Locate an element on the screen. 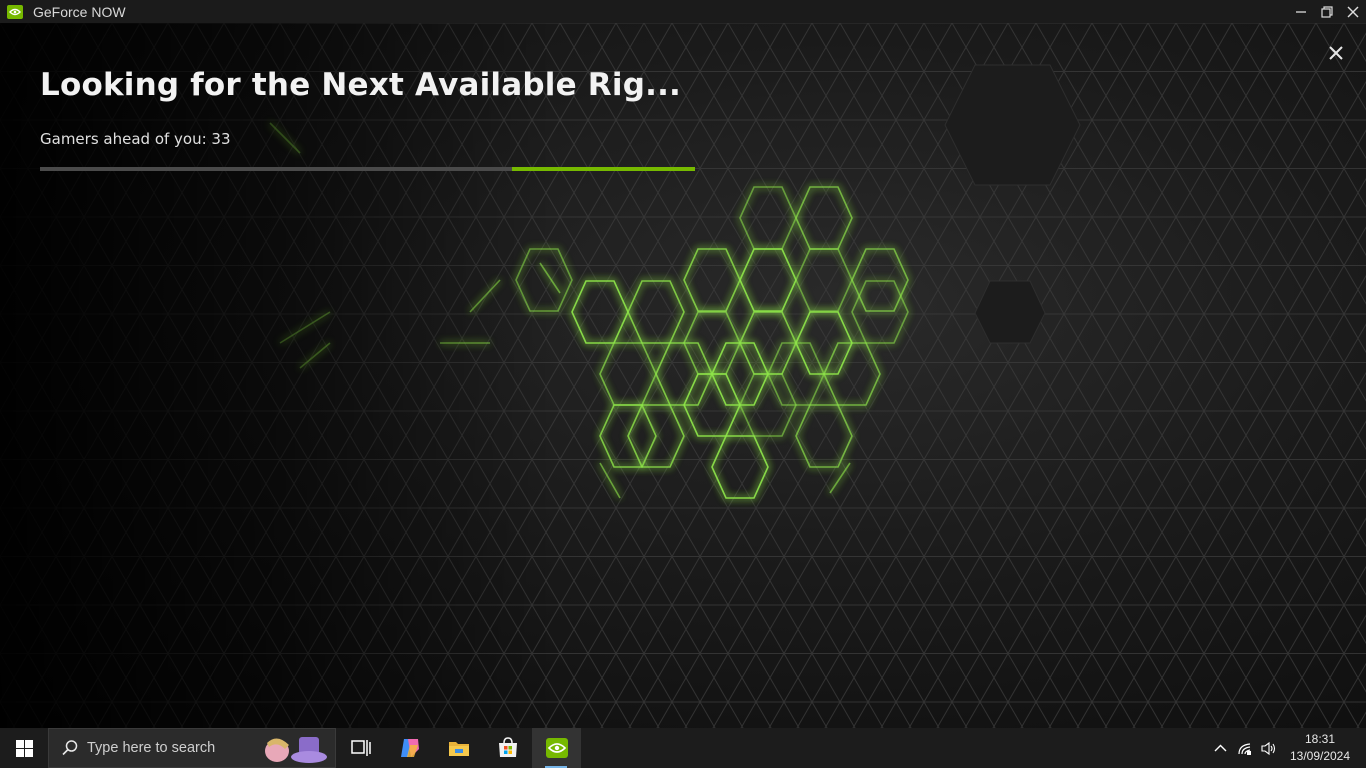 Image resolution: width=1366 pixels, height=768 pixels. search-placeholder: Type here to search is located at coordinates (151, 748).